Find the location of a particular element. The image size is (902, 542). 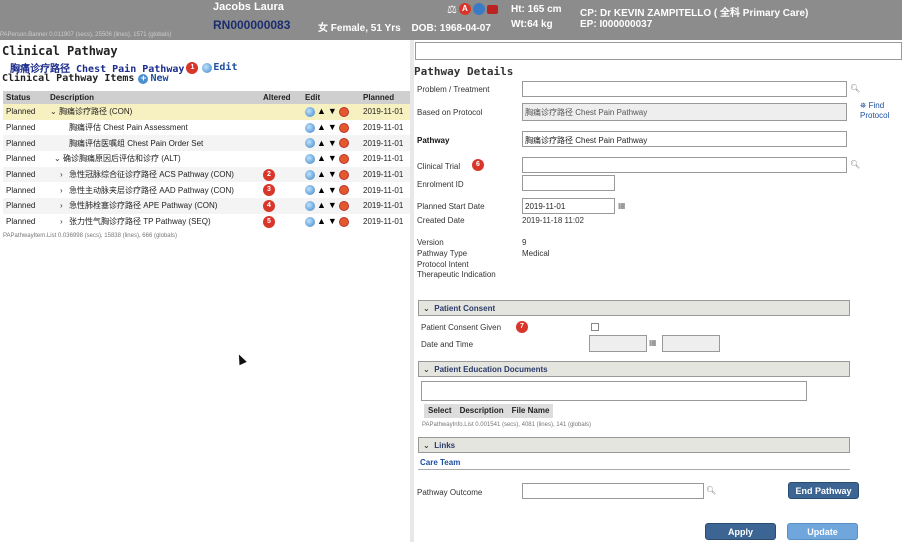

cell-edit: ▲ ▼ is located at coordinates (331, 143).